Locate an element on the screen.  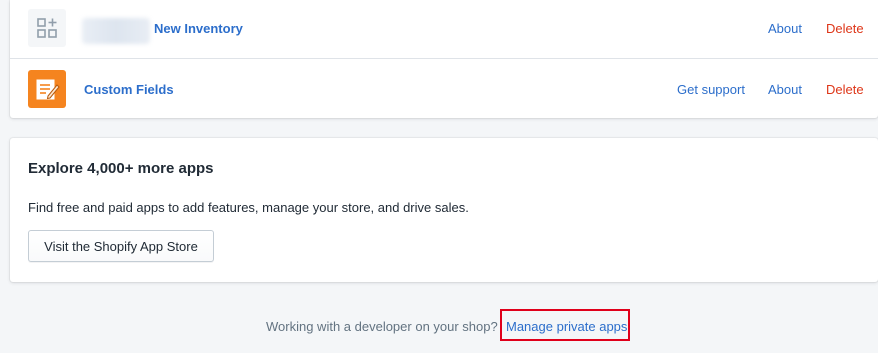
visit-app-store-button: Visit the Shopify App Store is located at coordinates (121, 246).